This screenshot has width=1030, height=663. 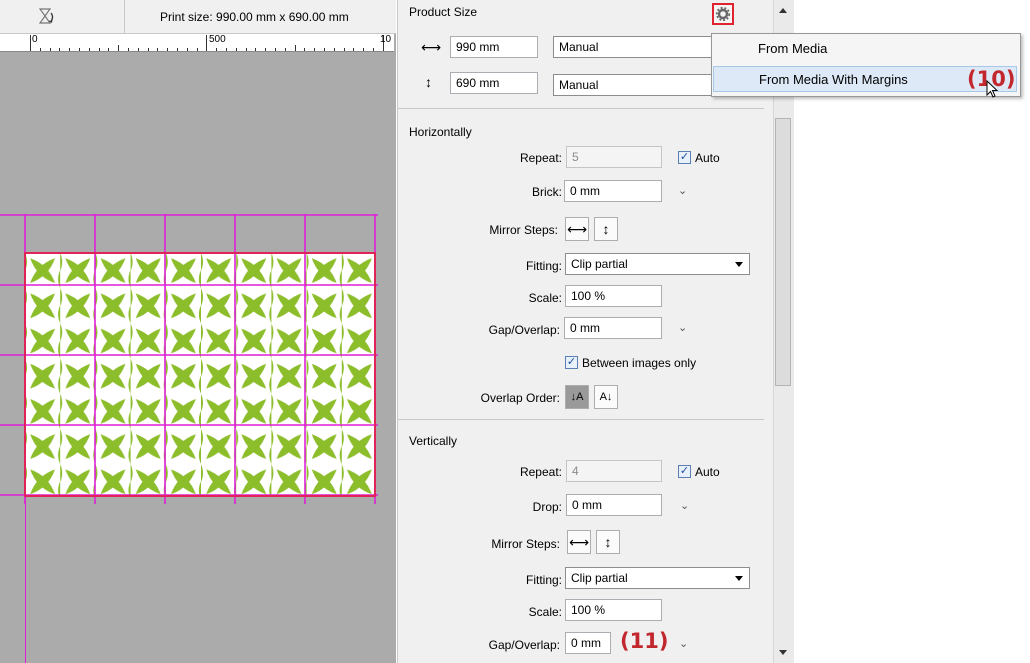 I want to click on v-repeat-input: 4, so click(x=614, y=471).